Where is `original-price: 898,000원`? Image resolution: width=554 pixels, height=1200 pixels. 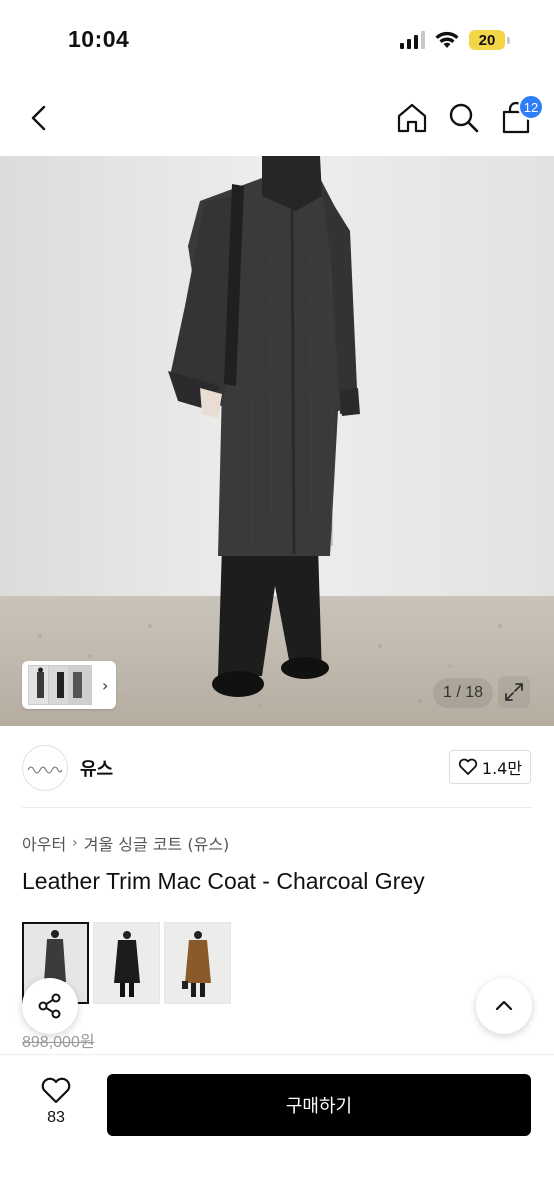
original-price: 898,000원 is located at coordinates (58, 1042).